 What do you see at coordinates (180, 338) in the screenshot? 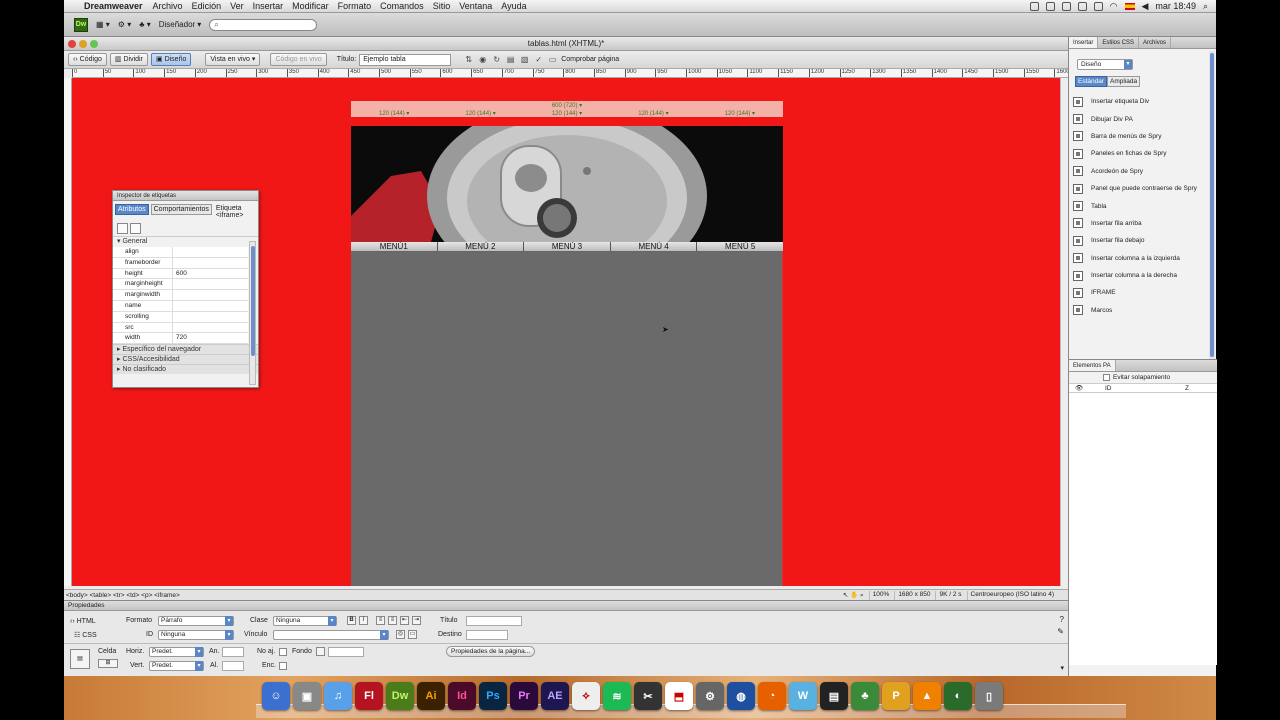
I see `attribute-value: 720` at bounding box center [180, 338].